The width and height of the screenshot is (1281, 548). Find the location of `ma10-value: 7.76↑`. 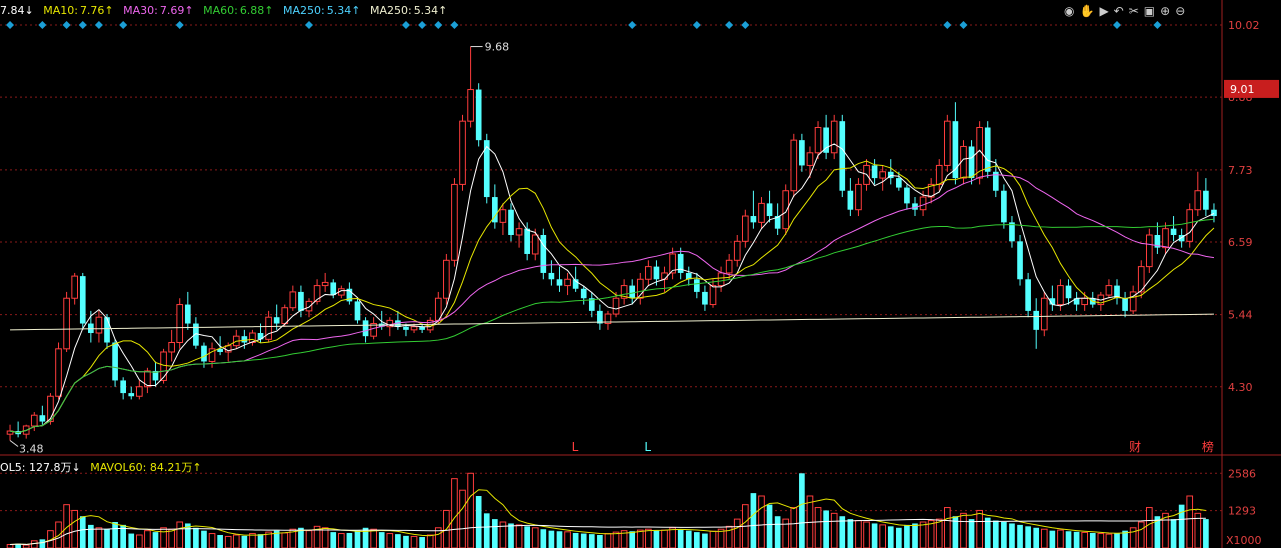

ma10-value: 7.76↑ is located at coordinates (96, 10).